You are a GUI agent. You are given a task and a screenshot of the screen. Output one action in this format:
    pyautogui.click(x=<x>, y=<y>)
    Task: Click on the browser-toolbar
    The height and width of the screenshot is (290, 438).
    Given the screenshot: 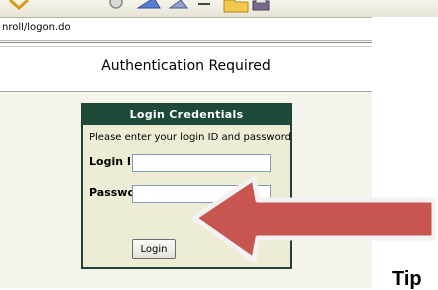 What is the action you would take?
    pyautogui.click(x=219, y=8)
    